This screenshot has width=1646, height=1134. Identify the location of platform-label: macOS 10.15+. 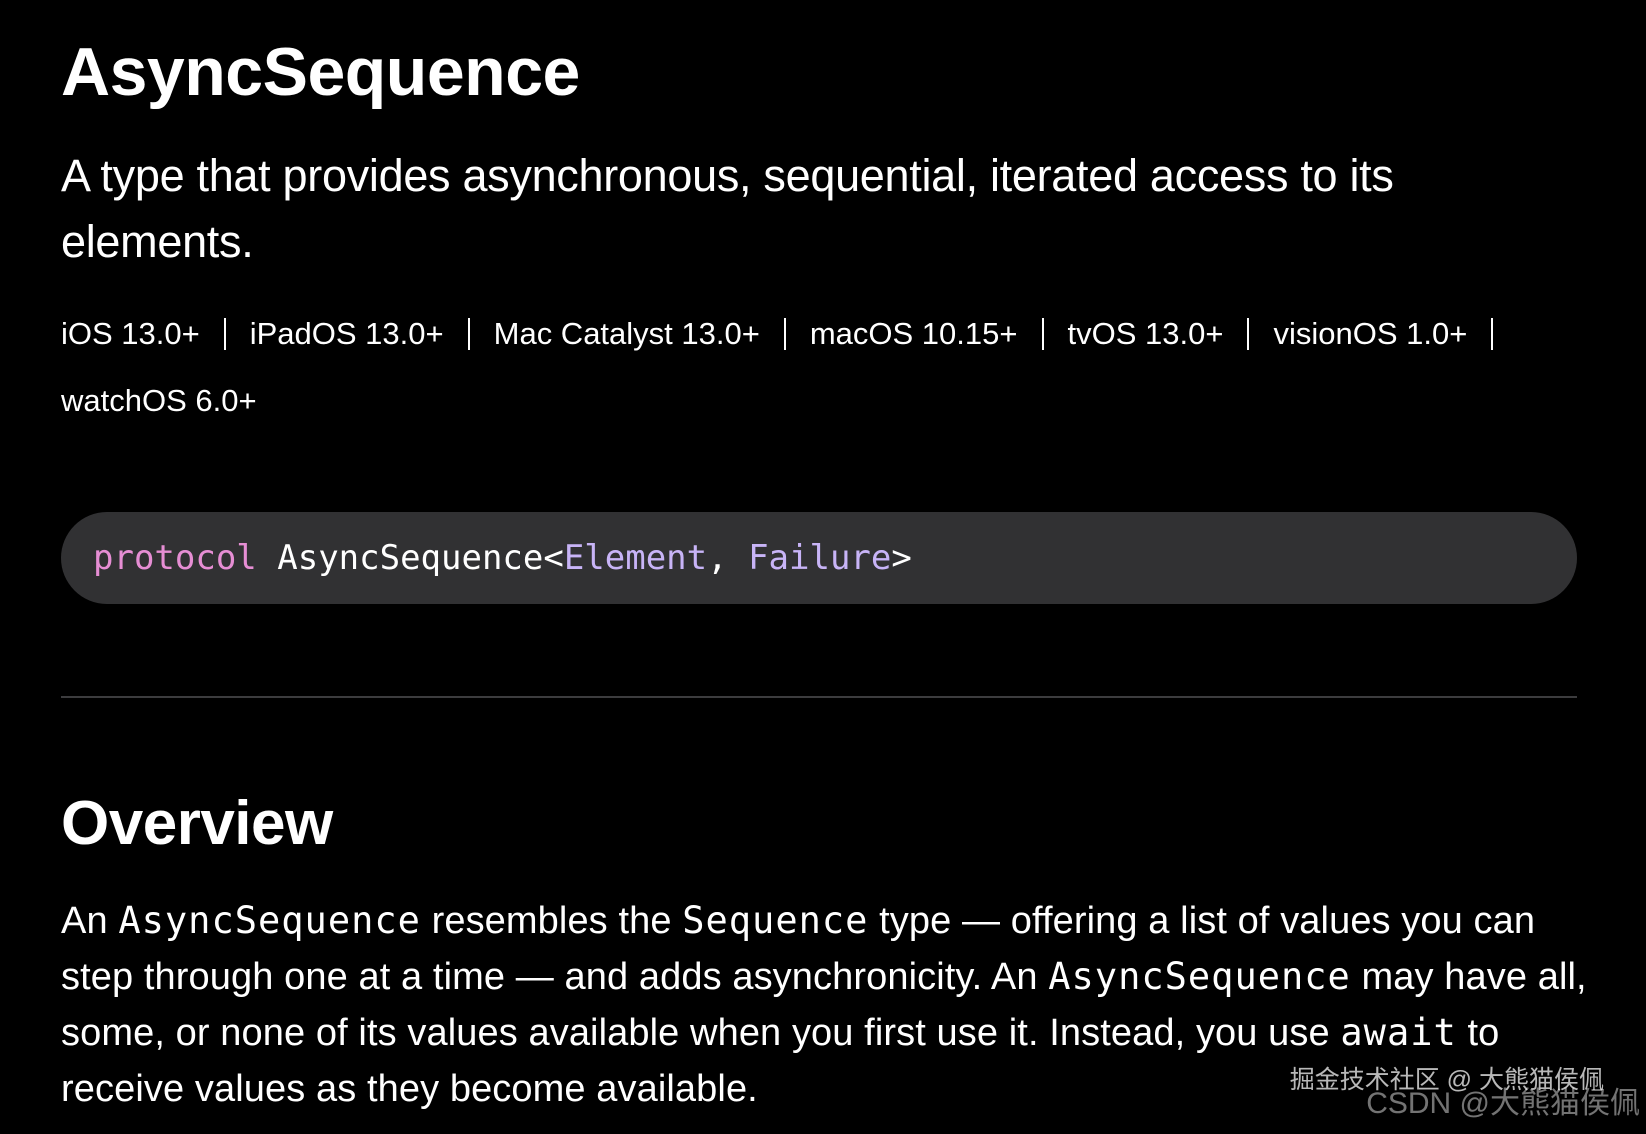
(913, 333).